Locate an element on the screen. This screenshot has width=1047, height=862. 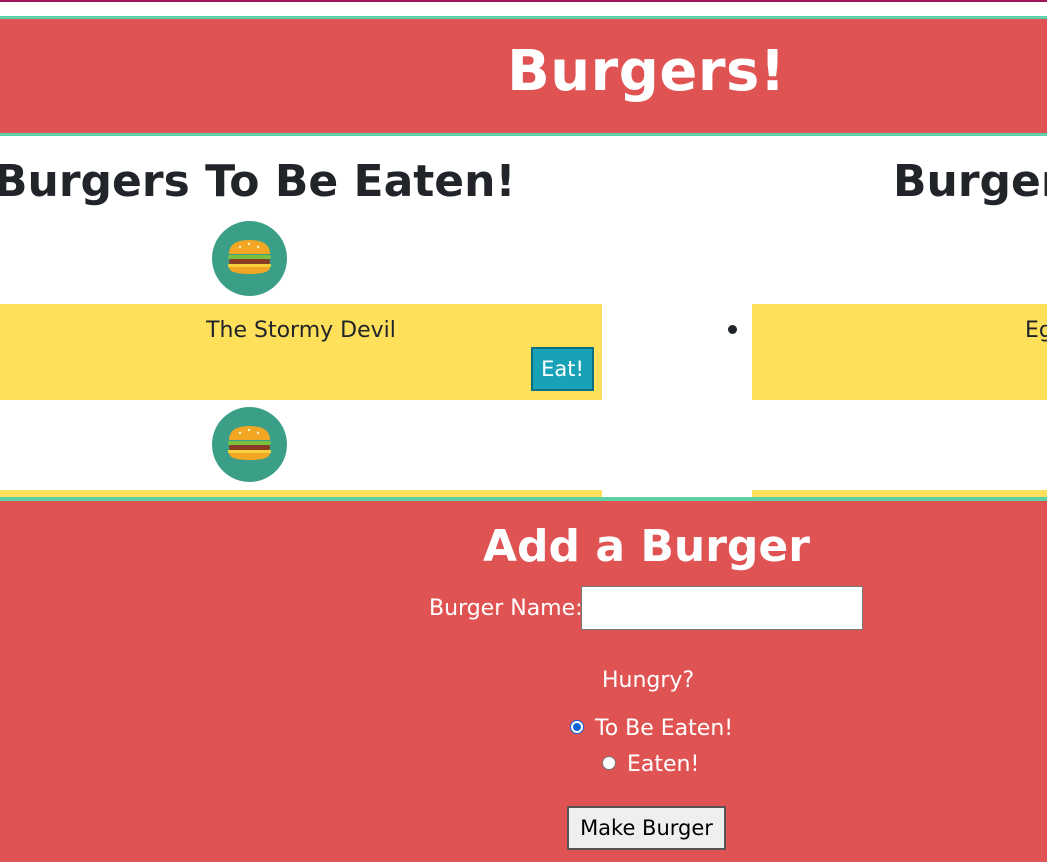
burger-name-input is located at coordinates (722, 608).